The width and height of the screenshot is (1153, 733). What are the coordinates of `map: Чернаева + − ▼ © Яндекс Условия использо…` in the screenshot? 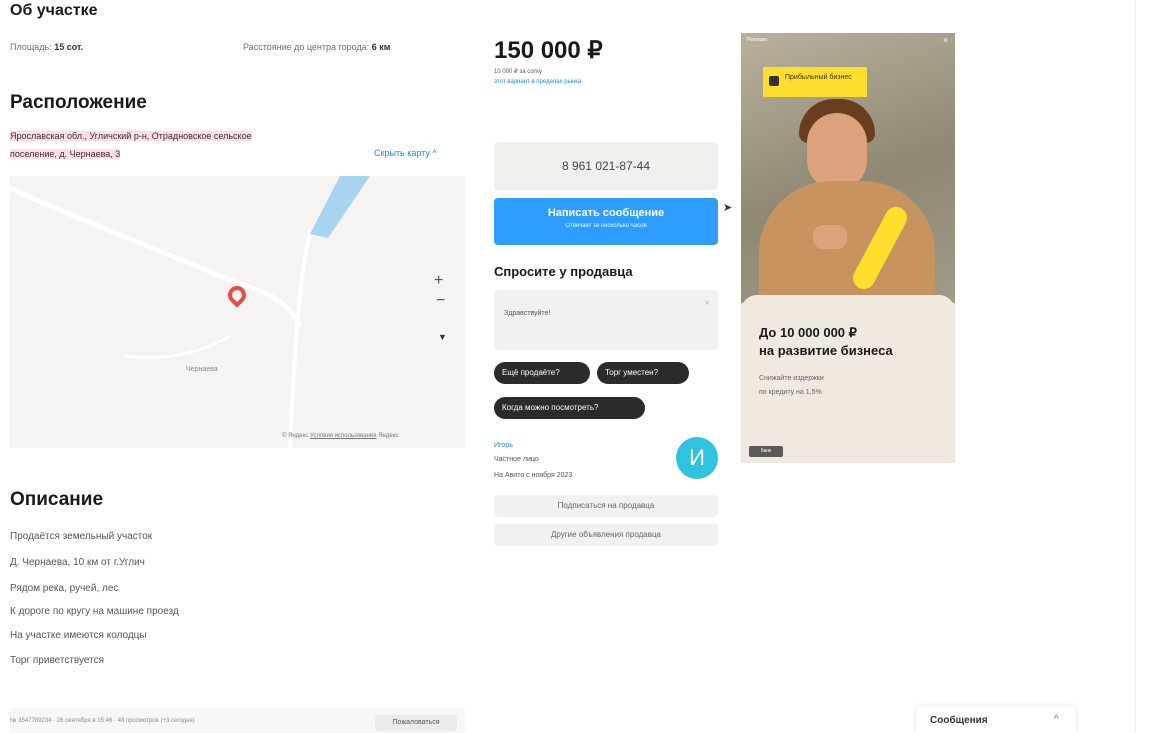 It's located at (237, 312).